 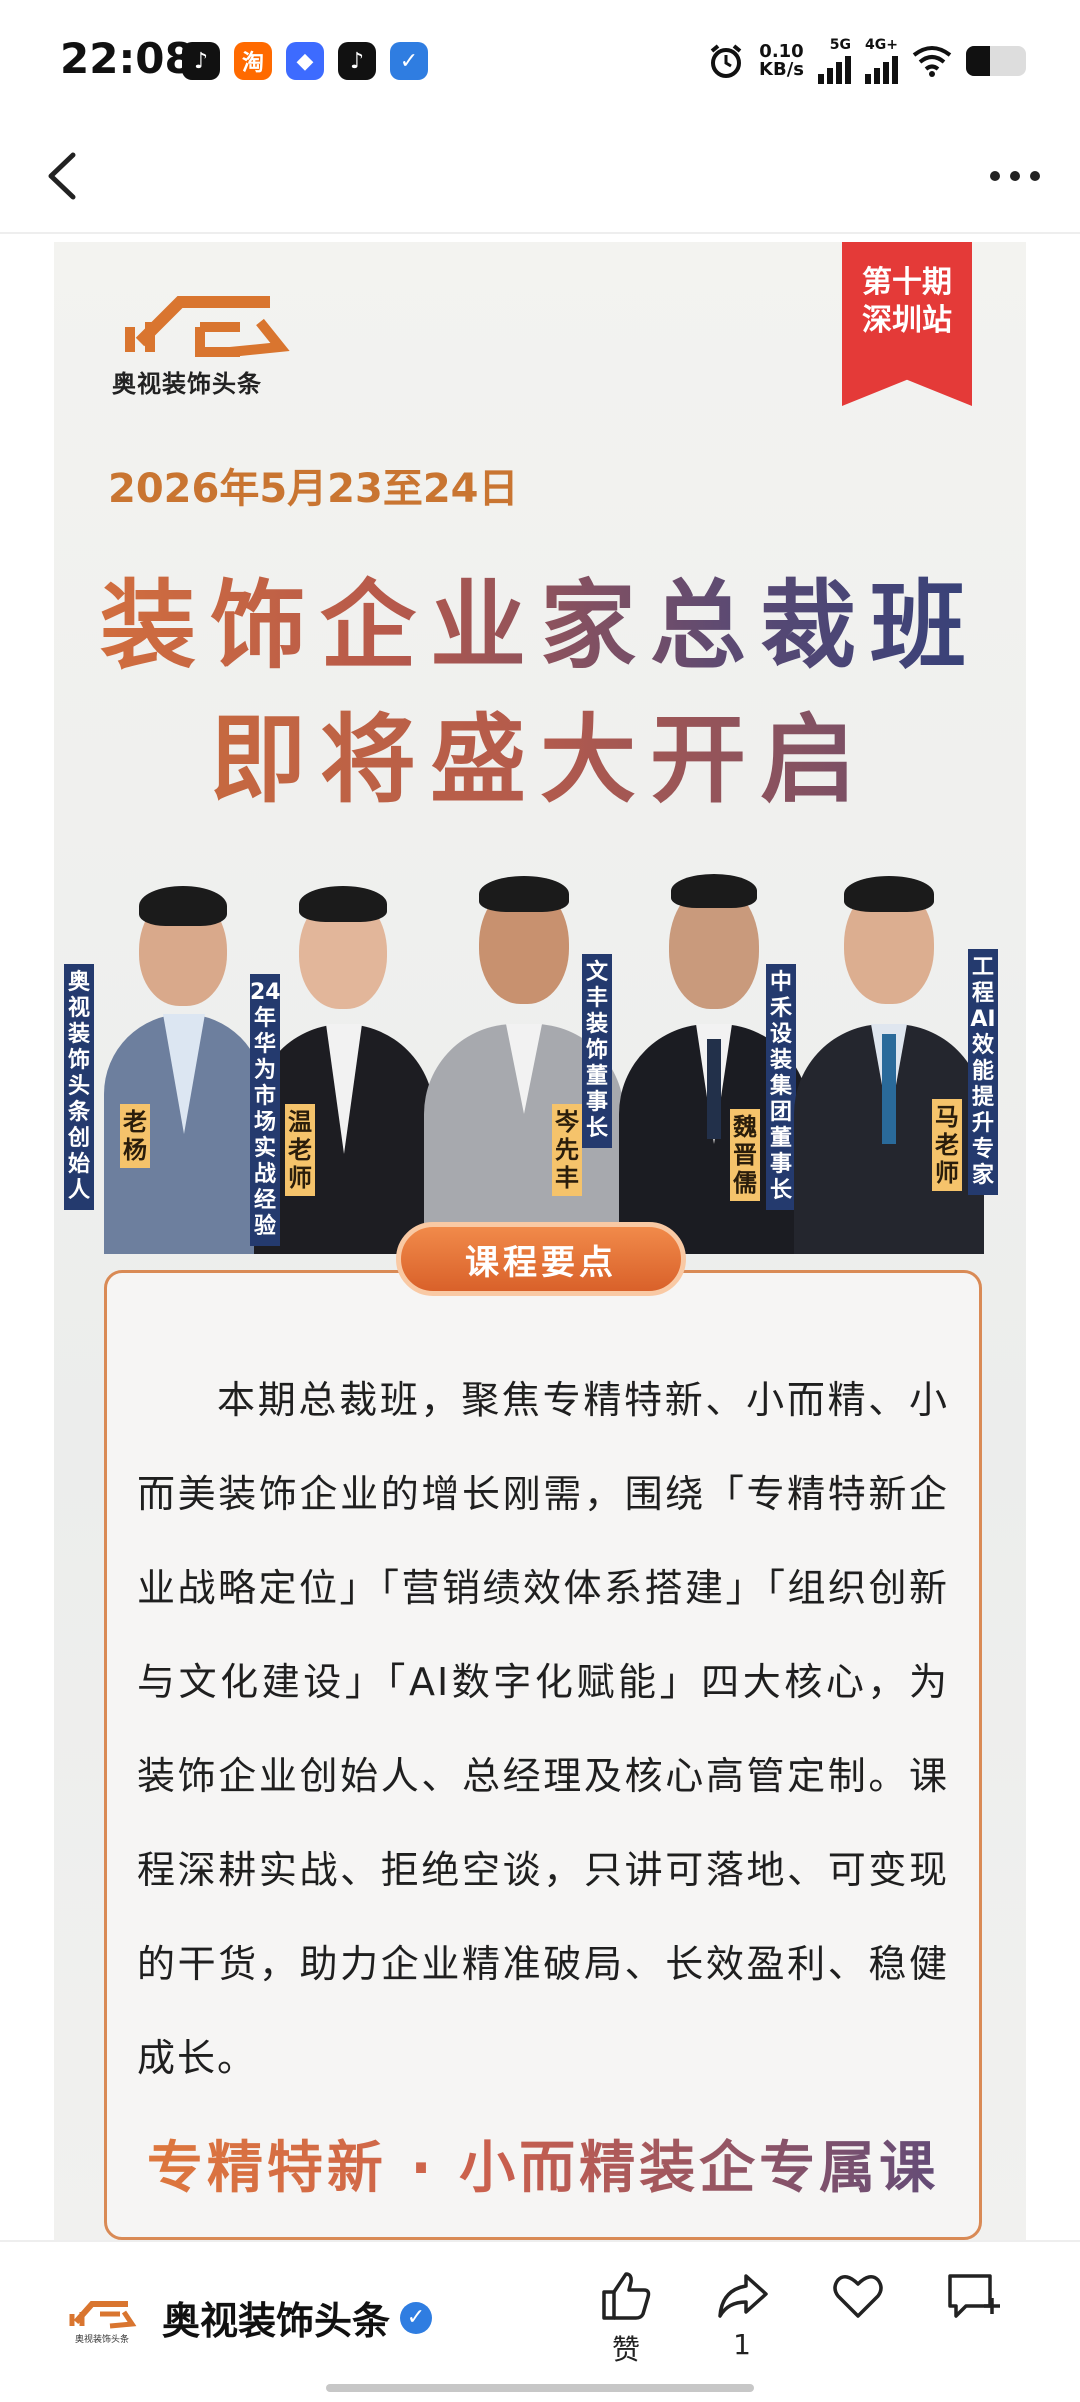 I want to click on tiktok-app-icon-2: ♪, so click(x=357, y=61).